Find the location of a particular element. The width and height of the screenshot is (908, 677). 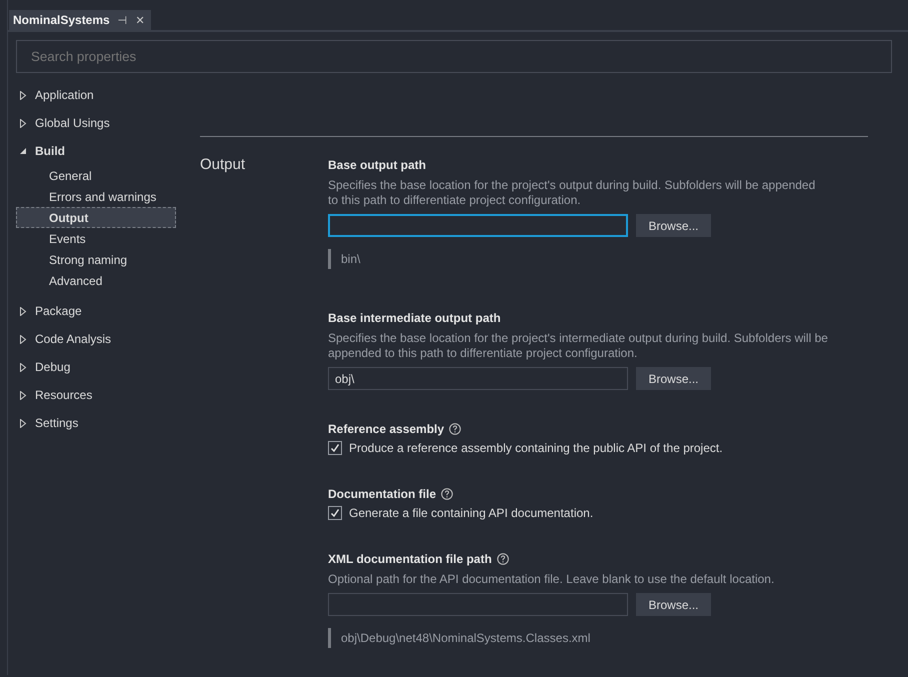

setting-label: Base intermediate output path is located at coordinates (414, 318).